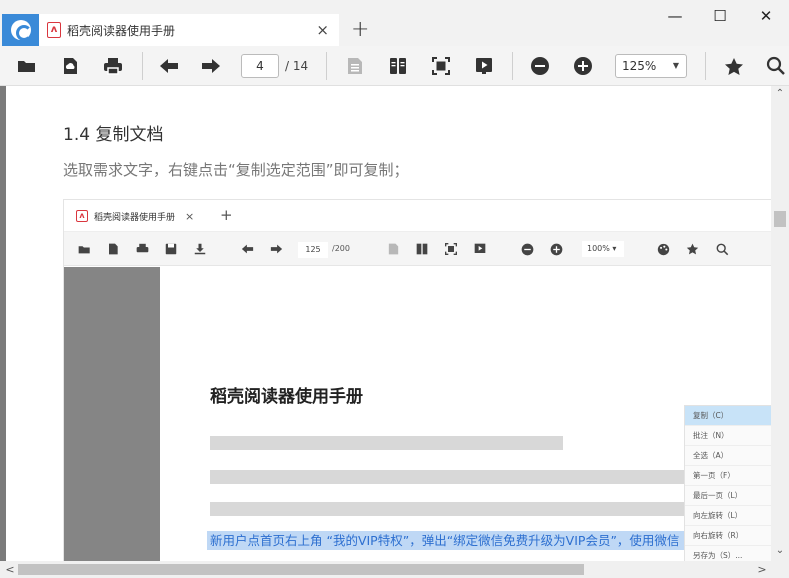 The width and height of the screenshot is (789, 578). What do you see at coordinates (663, 249) in the screenshot?
I see `palette-icon` at bounding box center [663, 249].